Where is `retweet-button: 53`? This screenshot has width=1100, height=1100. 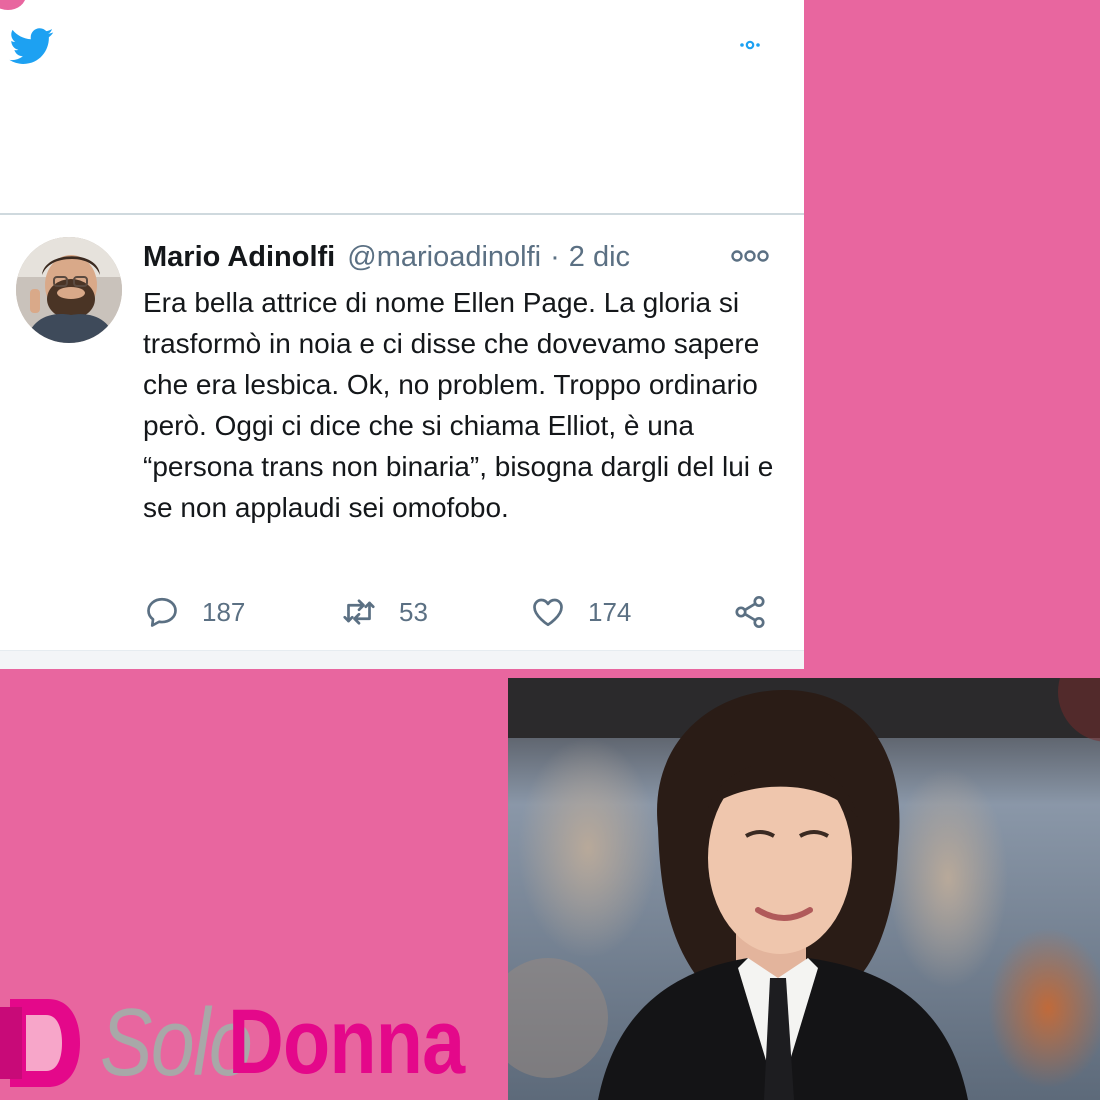
retweet-button: 53 is located at coordinates (384, 612).